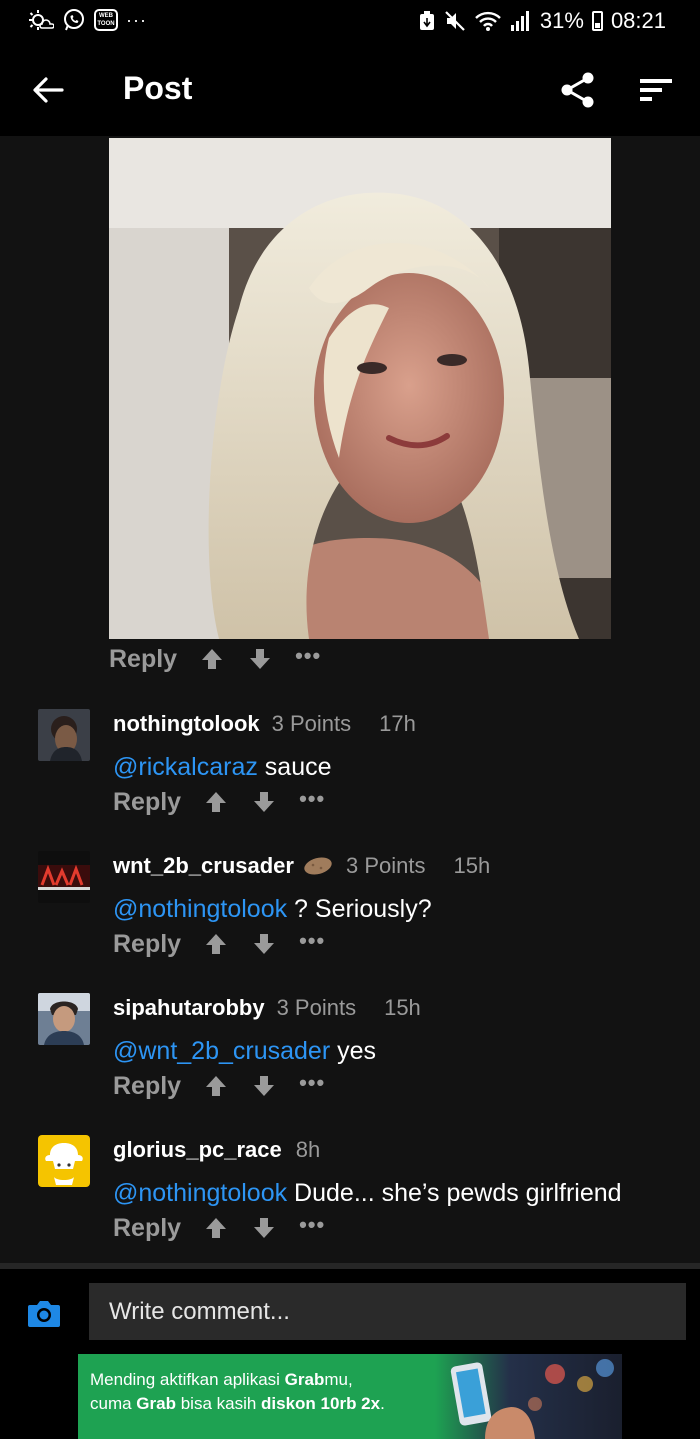 This screenshot has width=700, height=1439. What do you see at coordinates (221, 1379) in the screenshot?
I see `ad-line-1: Mending aktifkan aplikasi Grabmu,` at bounding box center [221, 1379].